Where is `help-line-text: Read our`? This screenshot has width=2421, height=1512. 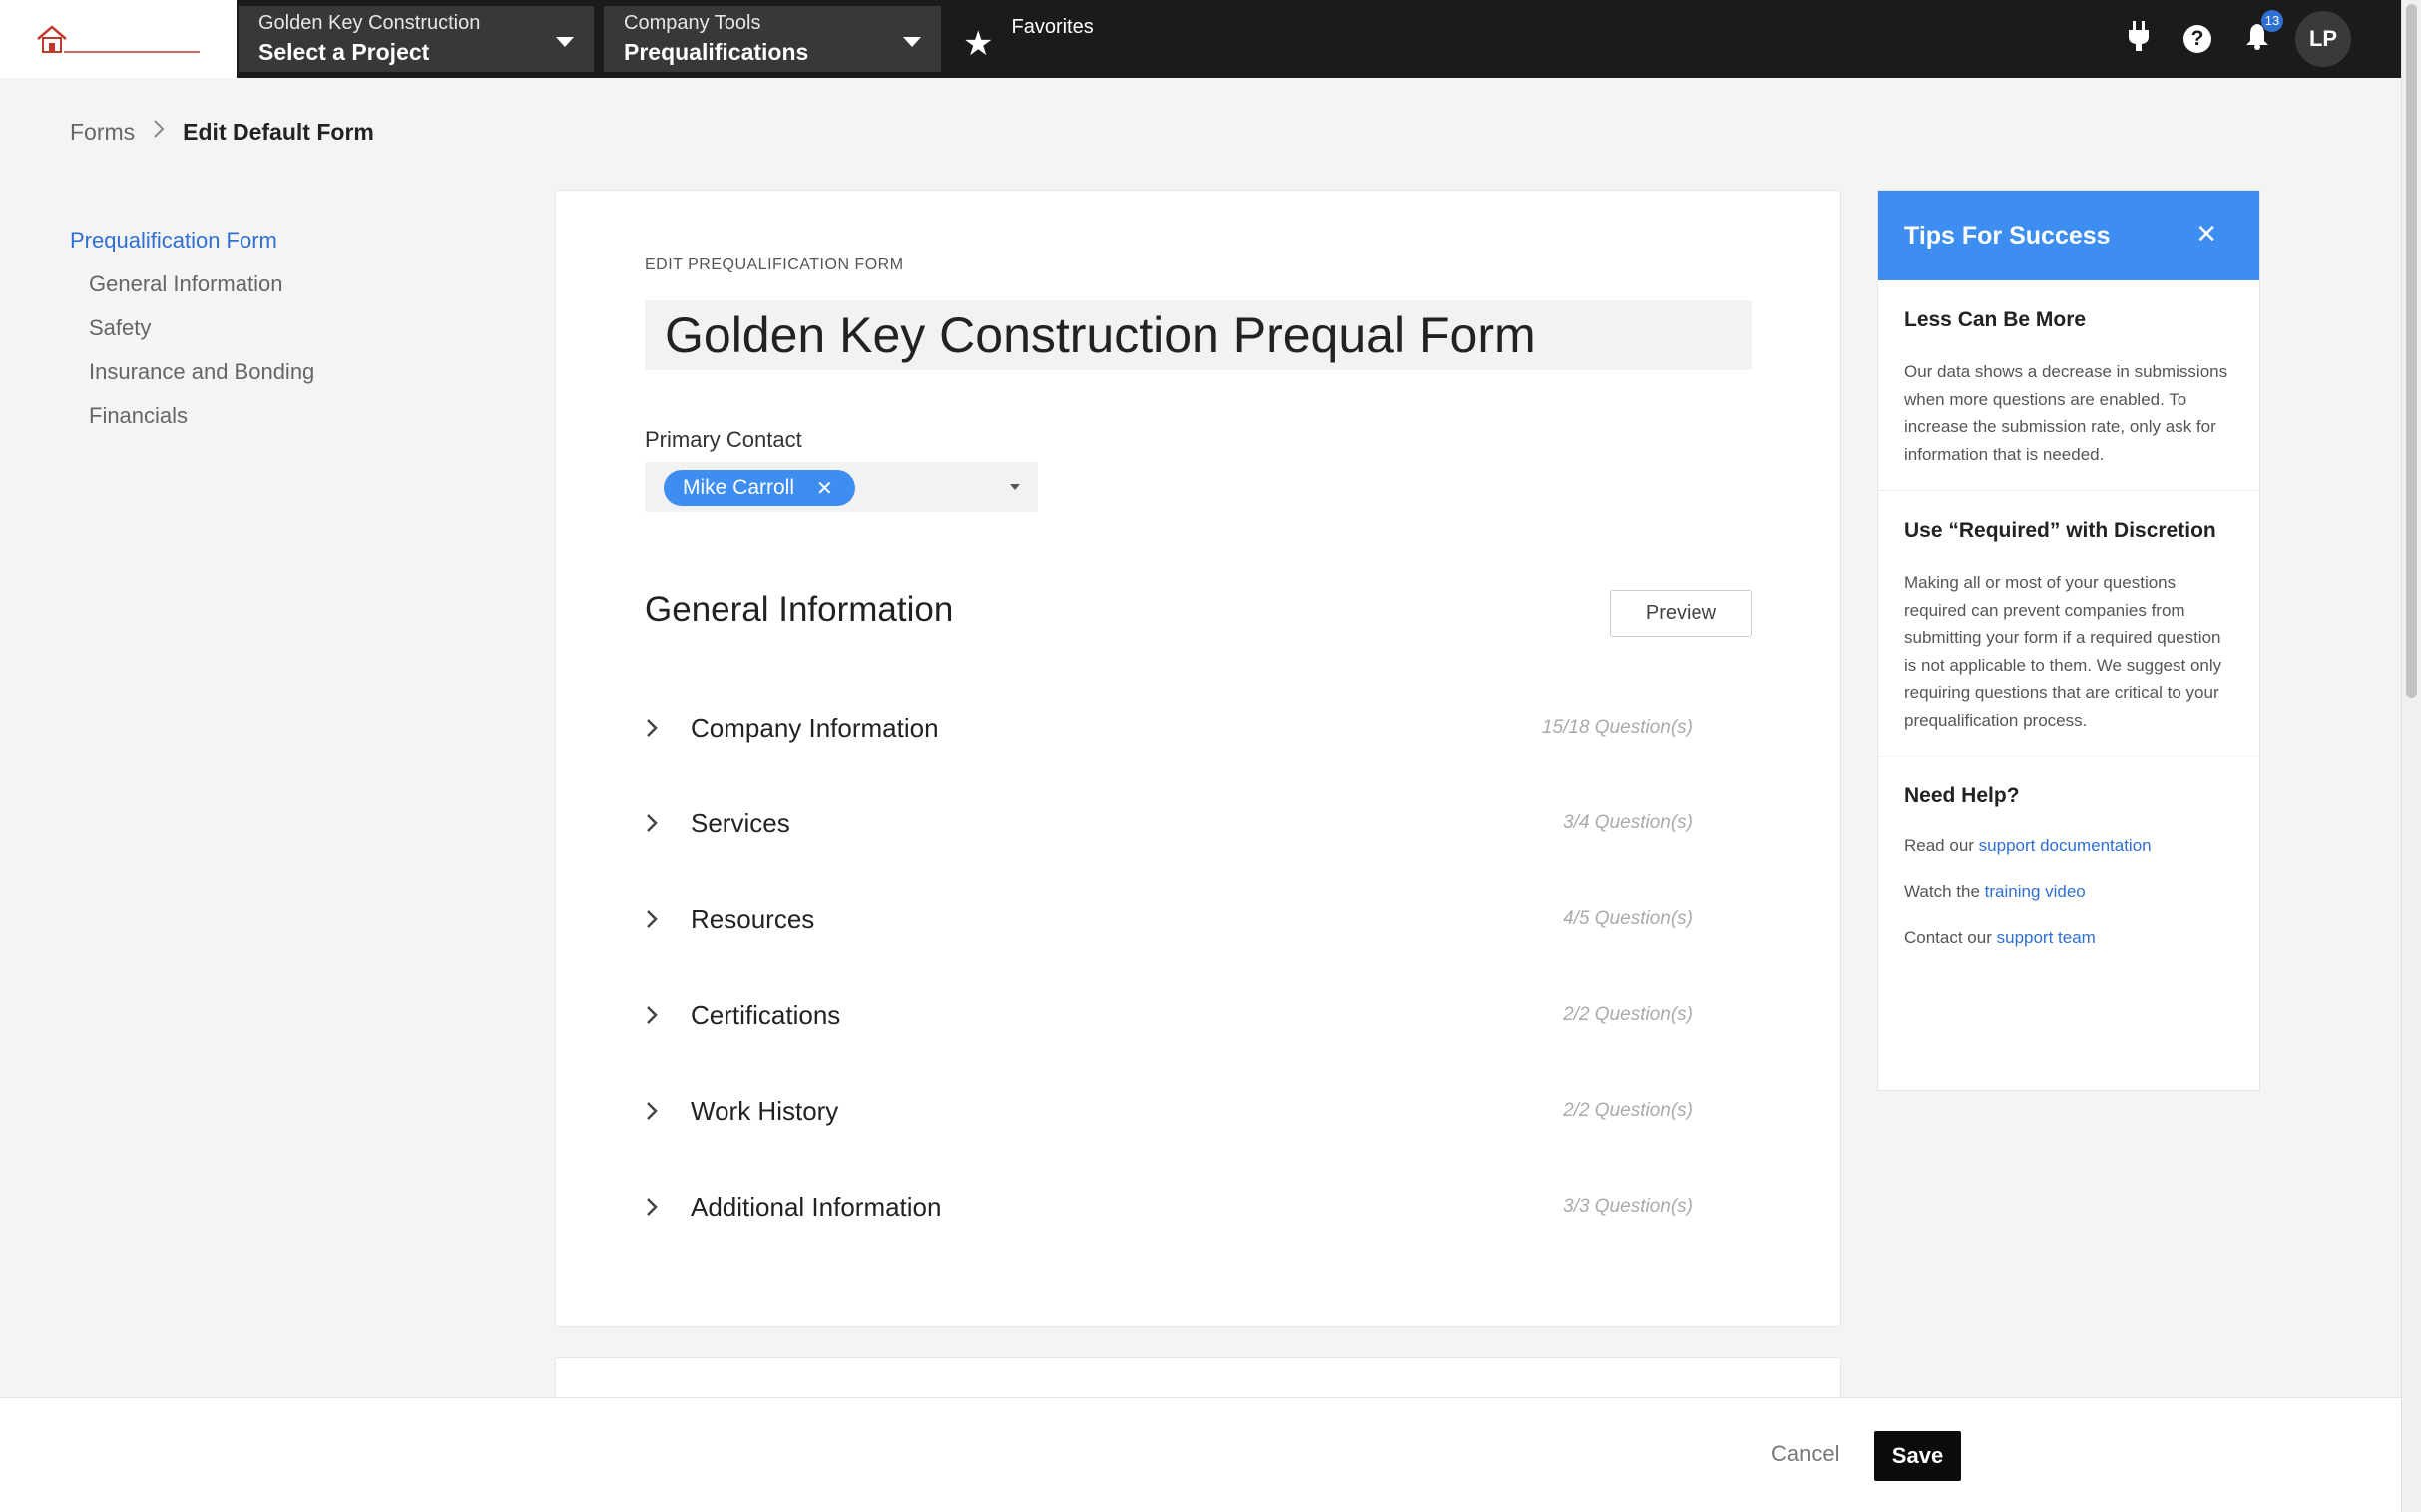
help-line-text: Read our is located at coordinates (1942, 845).